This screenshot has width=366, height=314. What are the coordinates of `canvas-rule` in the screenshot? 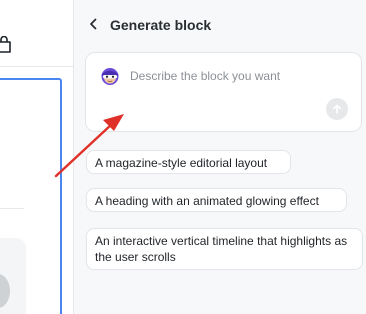 It's located at (12, 208).